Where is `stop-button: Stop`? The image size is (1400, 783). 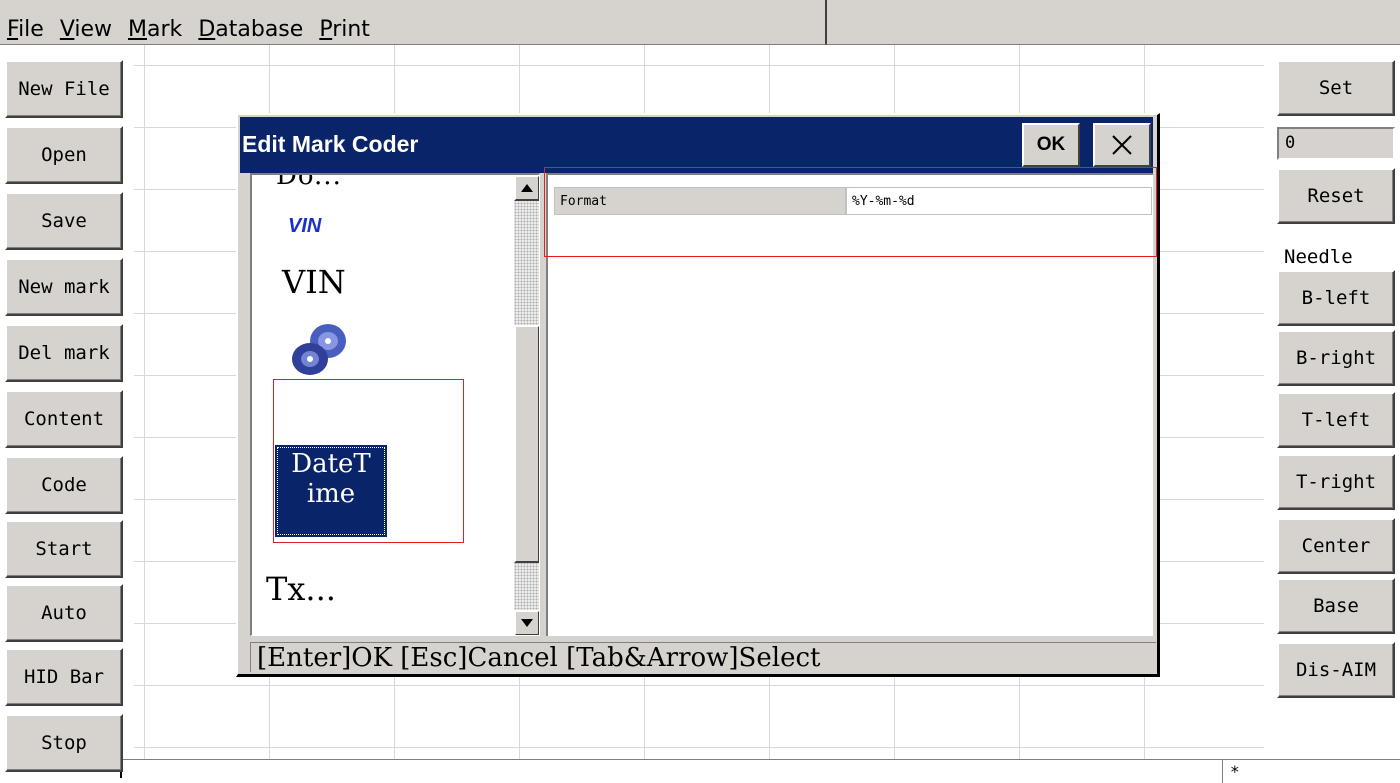 stop-button: Stop is located at coordinates (64, 743).